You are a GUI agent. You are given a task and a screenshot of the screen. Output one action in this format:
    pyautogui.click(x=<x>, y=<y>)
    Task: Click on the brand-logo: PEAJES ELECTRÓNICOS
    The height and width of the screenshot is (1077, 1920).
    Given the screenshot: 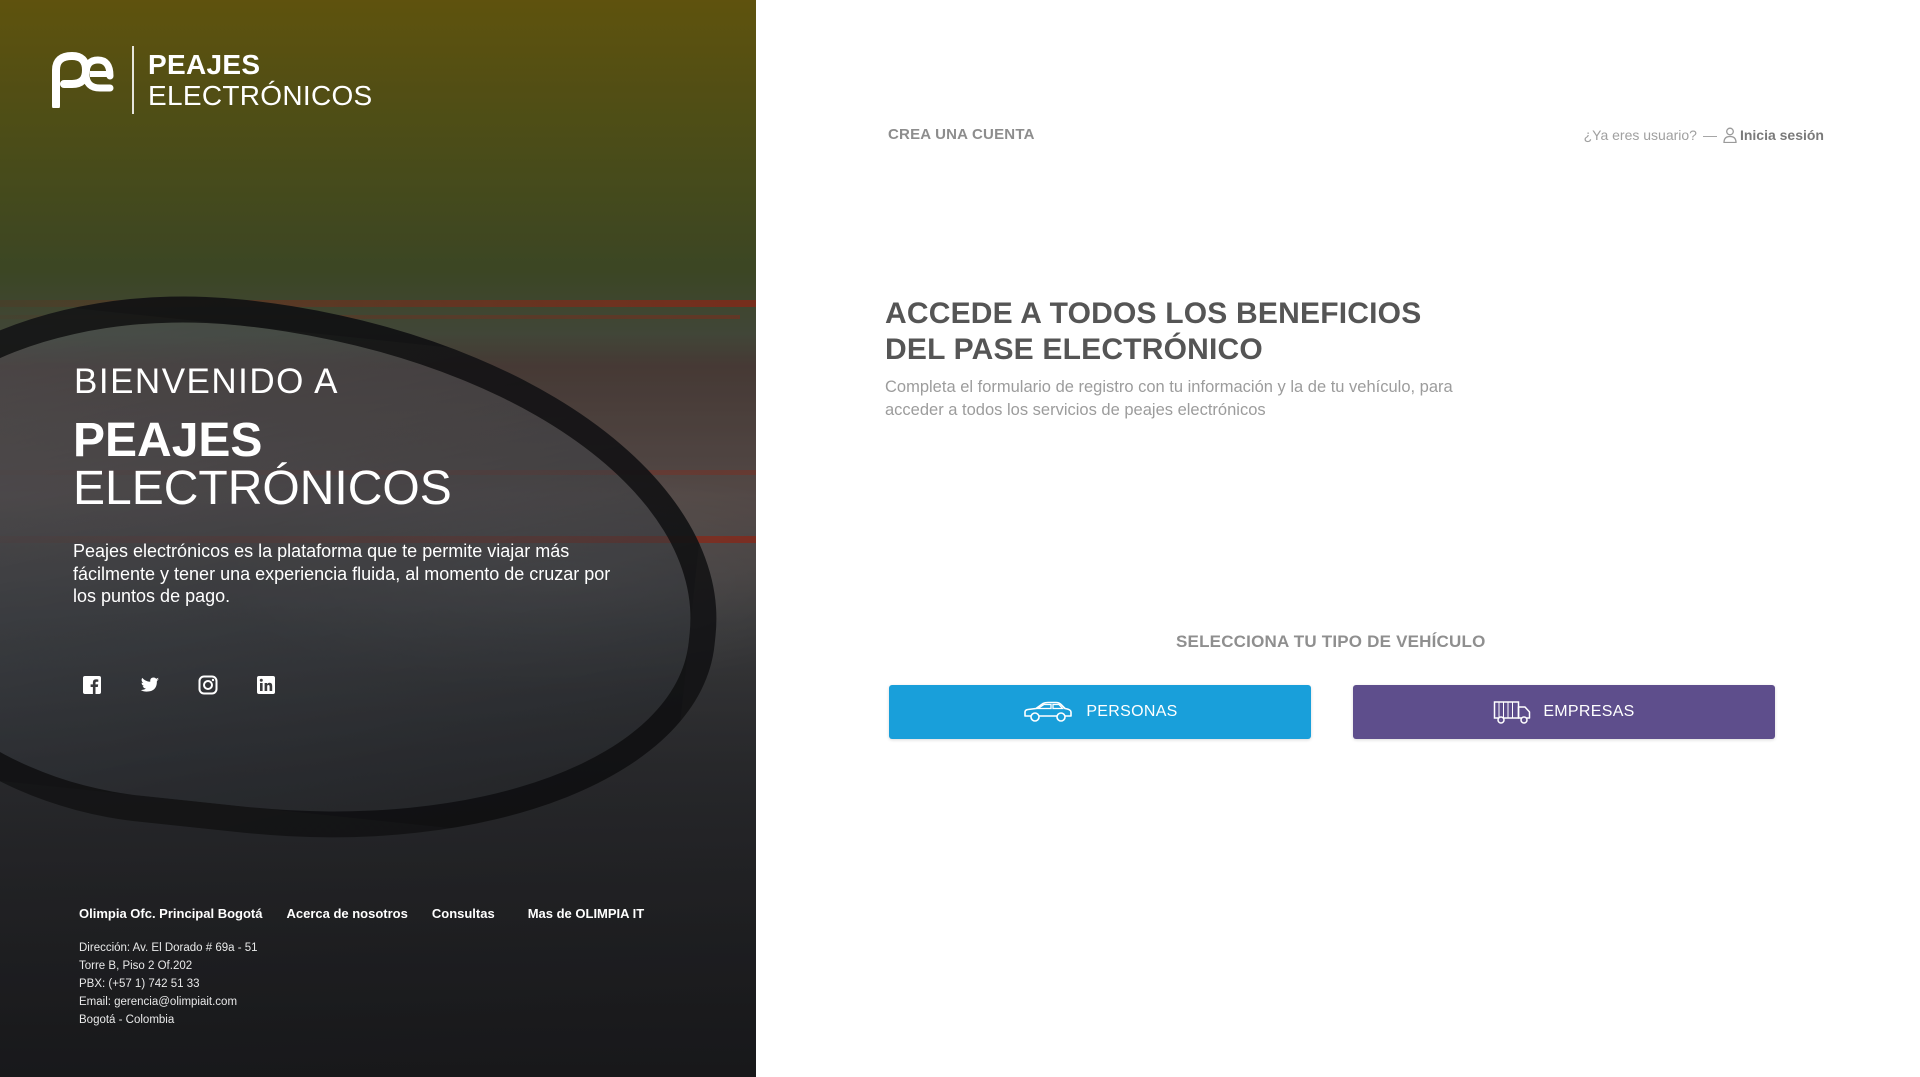 What is the action you would take?
    pyautogui.click(x=212, y=80)
    